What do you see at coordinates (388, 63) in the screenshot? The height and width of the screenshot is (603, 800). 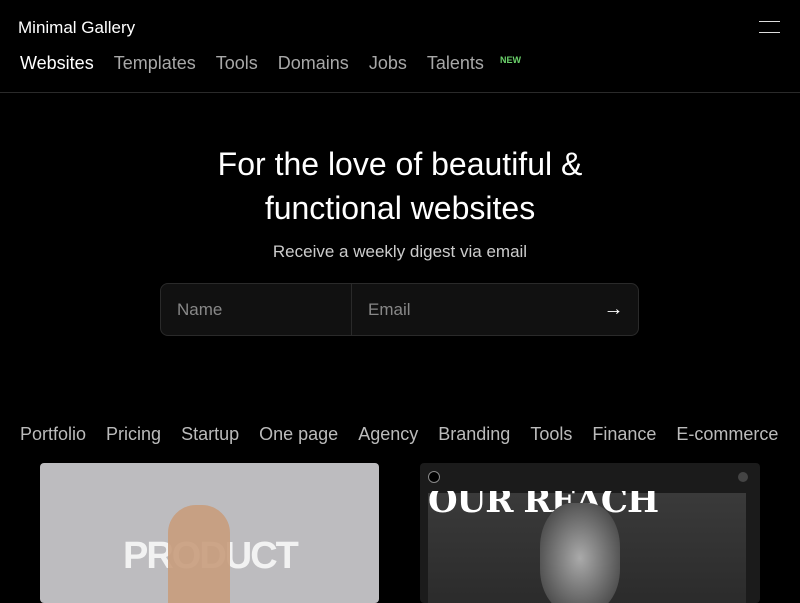 I see `nav-jobs: Jobs` at bounding box center [388, 63].